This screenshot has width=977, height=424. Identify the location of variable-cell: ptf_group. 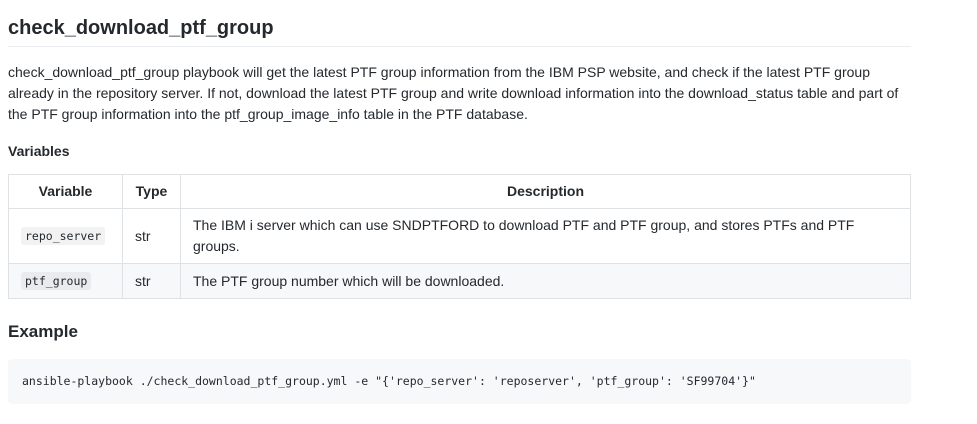
(65, 281).